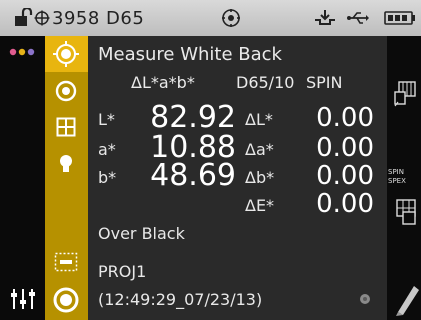 This screenshot has width=421, height=320. What do you see at coordinates (190, 54) in the screenshot?
I see `measure-title: Measure White Back` at bounding box center [190, 54].